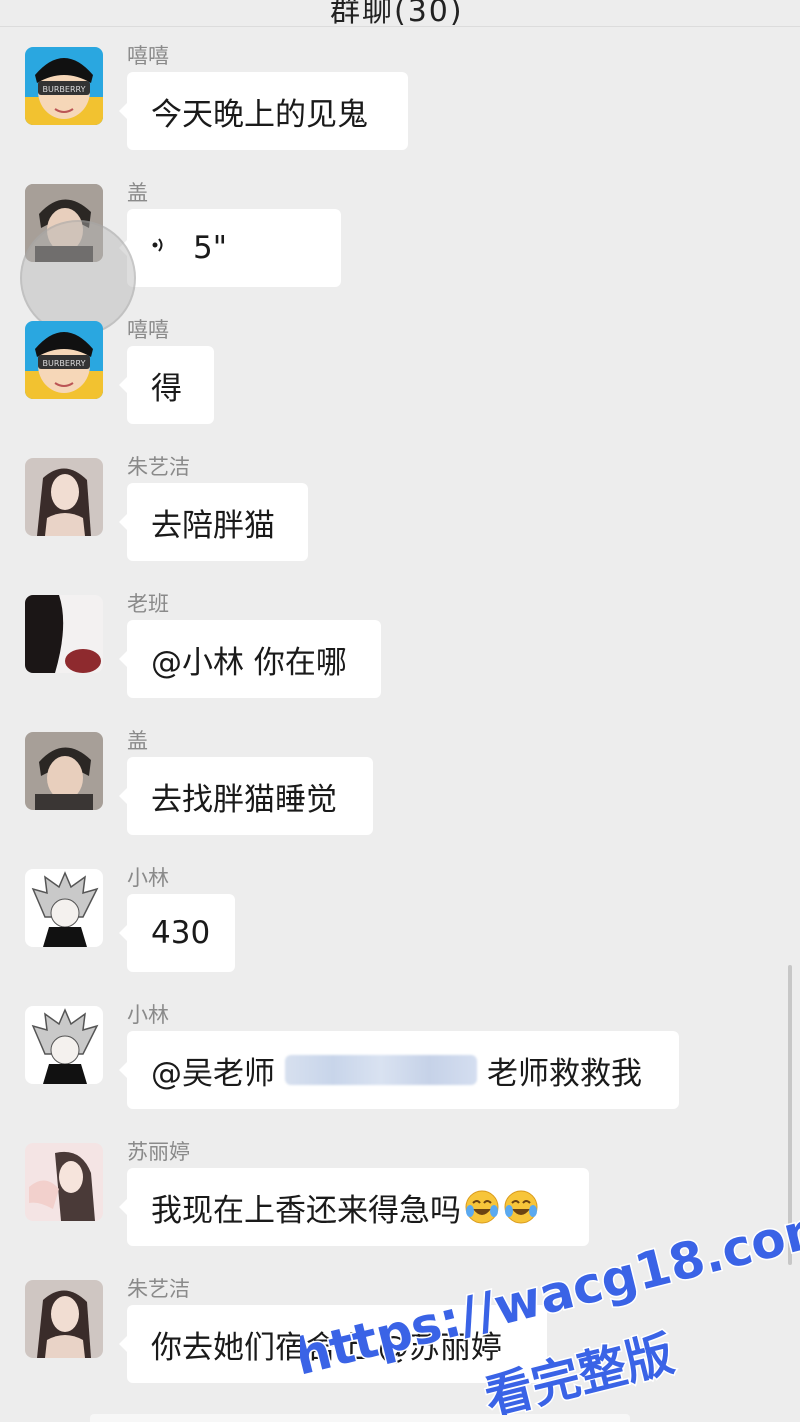 This screenshot has height=1422, width=800. What do you see at coordinates (64, 771) in the screenshot?
I see `young-man-photo-avatar` at bounding box center [64, 771].